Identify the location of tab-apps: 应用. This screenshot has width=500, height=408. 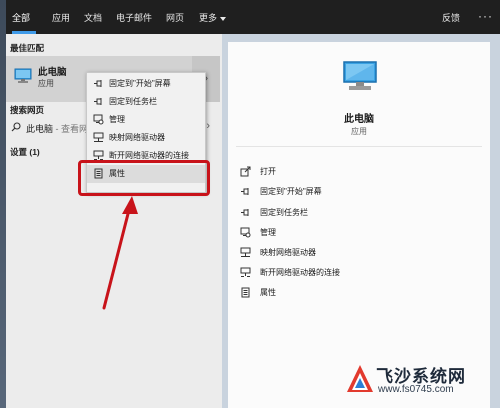
(61, 18).